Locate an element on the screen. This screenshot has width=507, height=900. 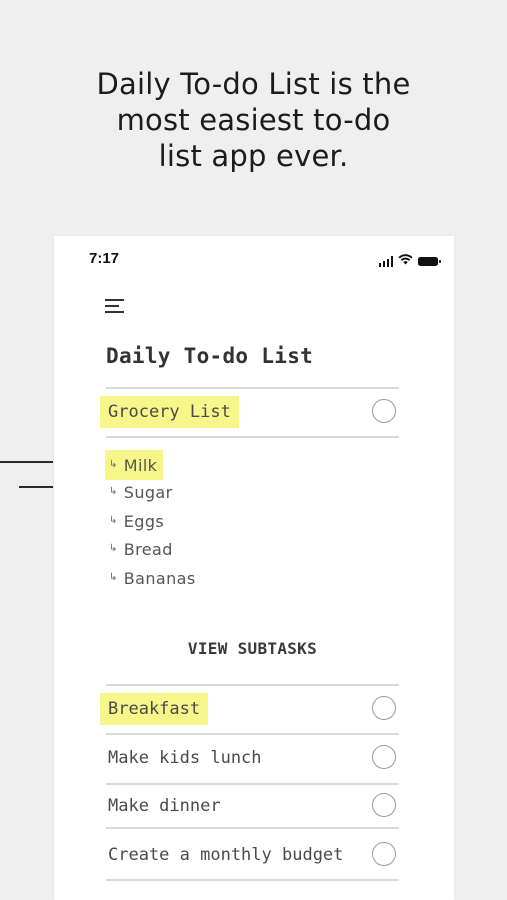
subtask-bananas: ↳ Bananas is located at coordinates (152, 578).